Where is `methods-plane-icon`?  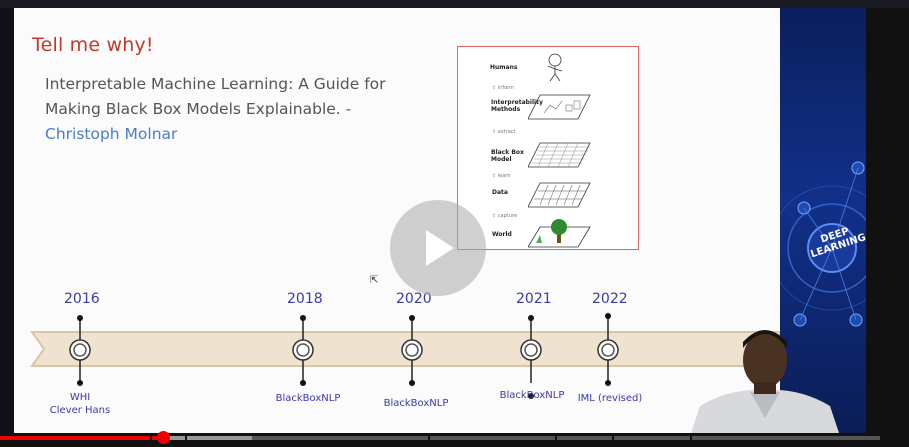 methods-plane-icon is located at coordinates (559, 107).